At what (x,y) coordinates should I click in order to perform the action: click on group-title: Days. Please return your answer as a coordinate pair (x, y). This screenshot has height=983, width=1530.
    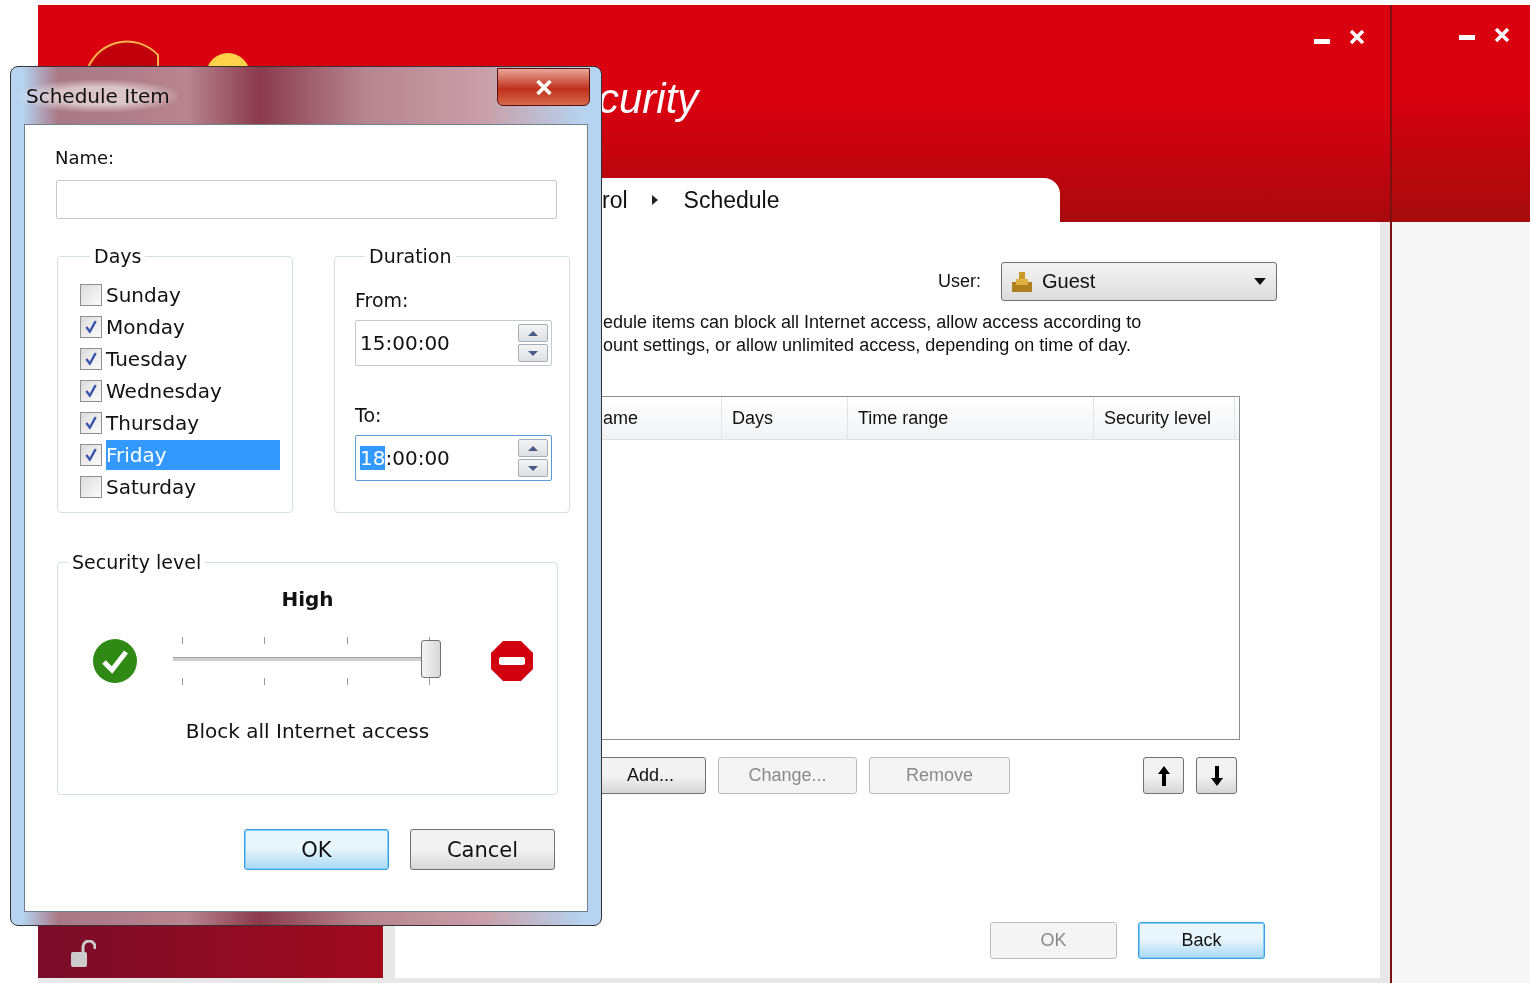
    Looking at the image, I should click on (118, 256).